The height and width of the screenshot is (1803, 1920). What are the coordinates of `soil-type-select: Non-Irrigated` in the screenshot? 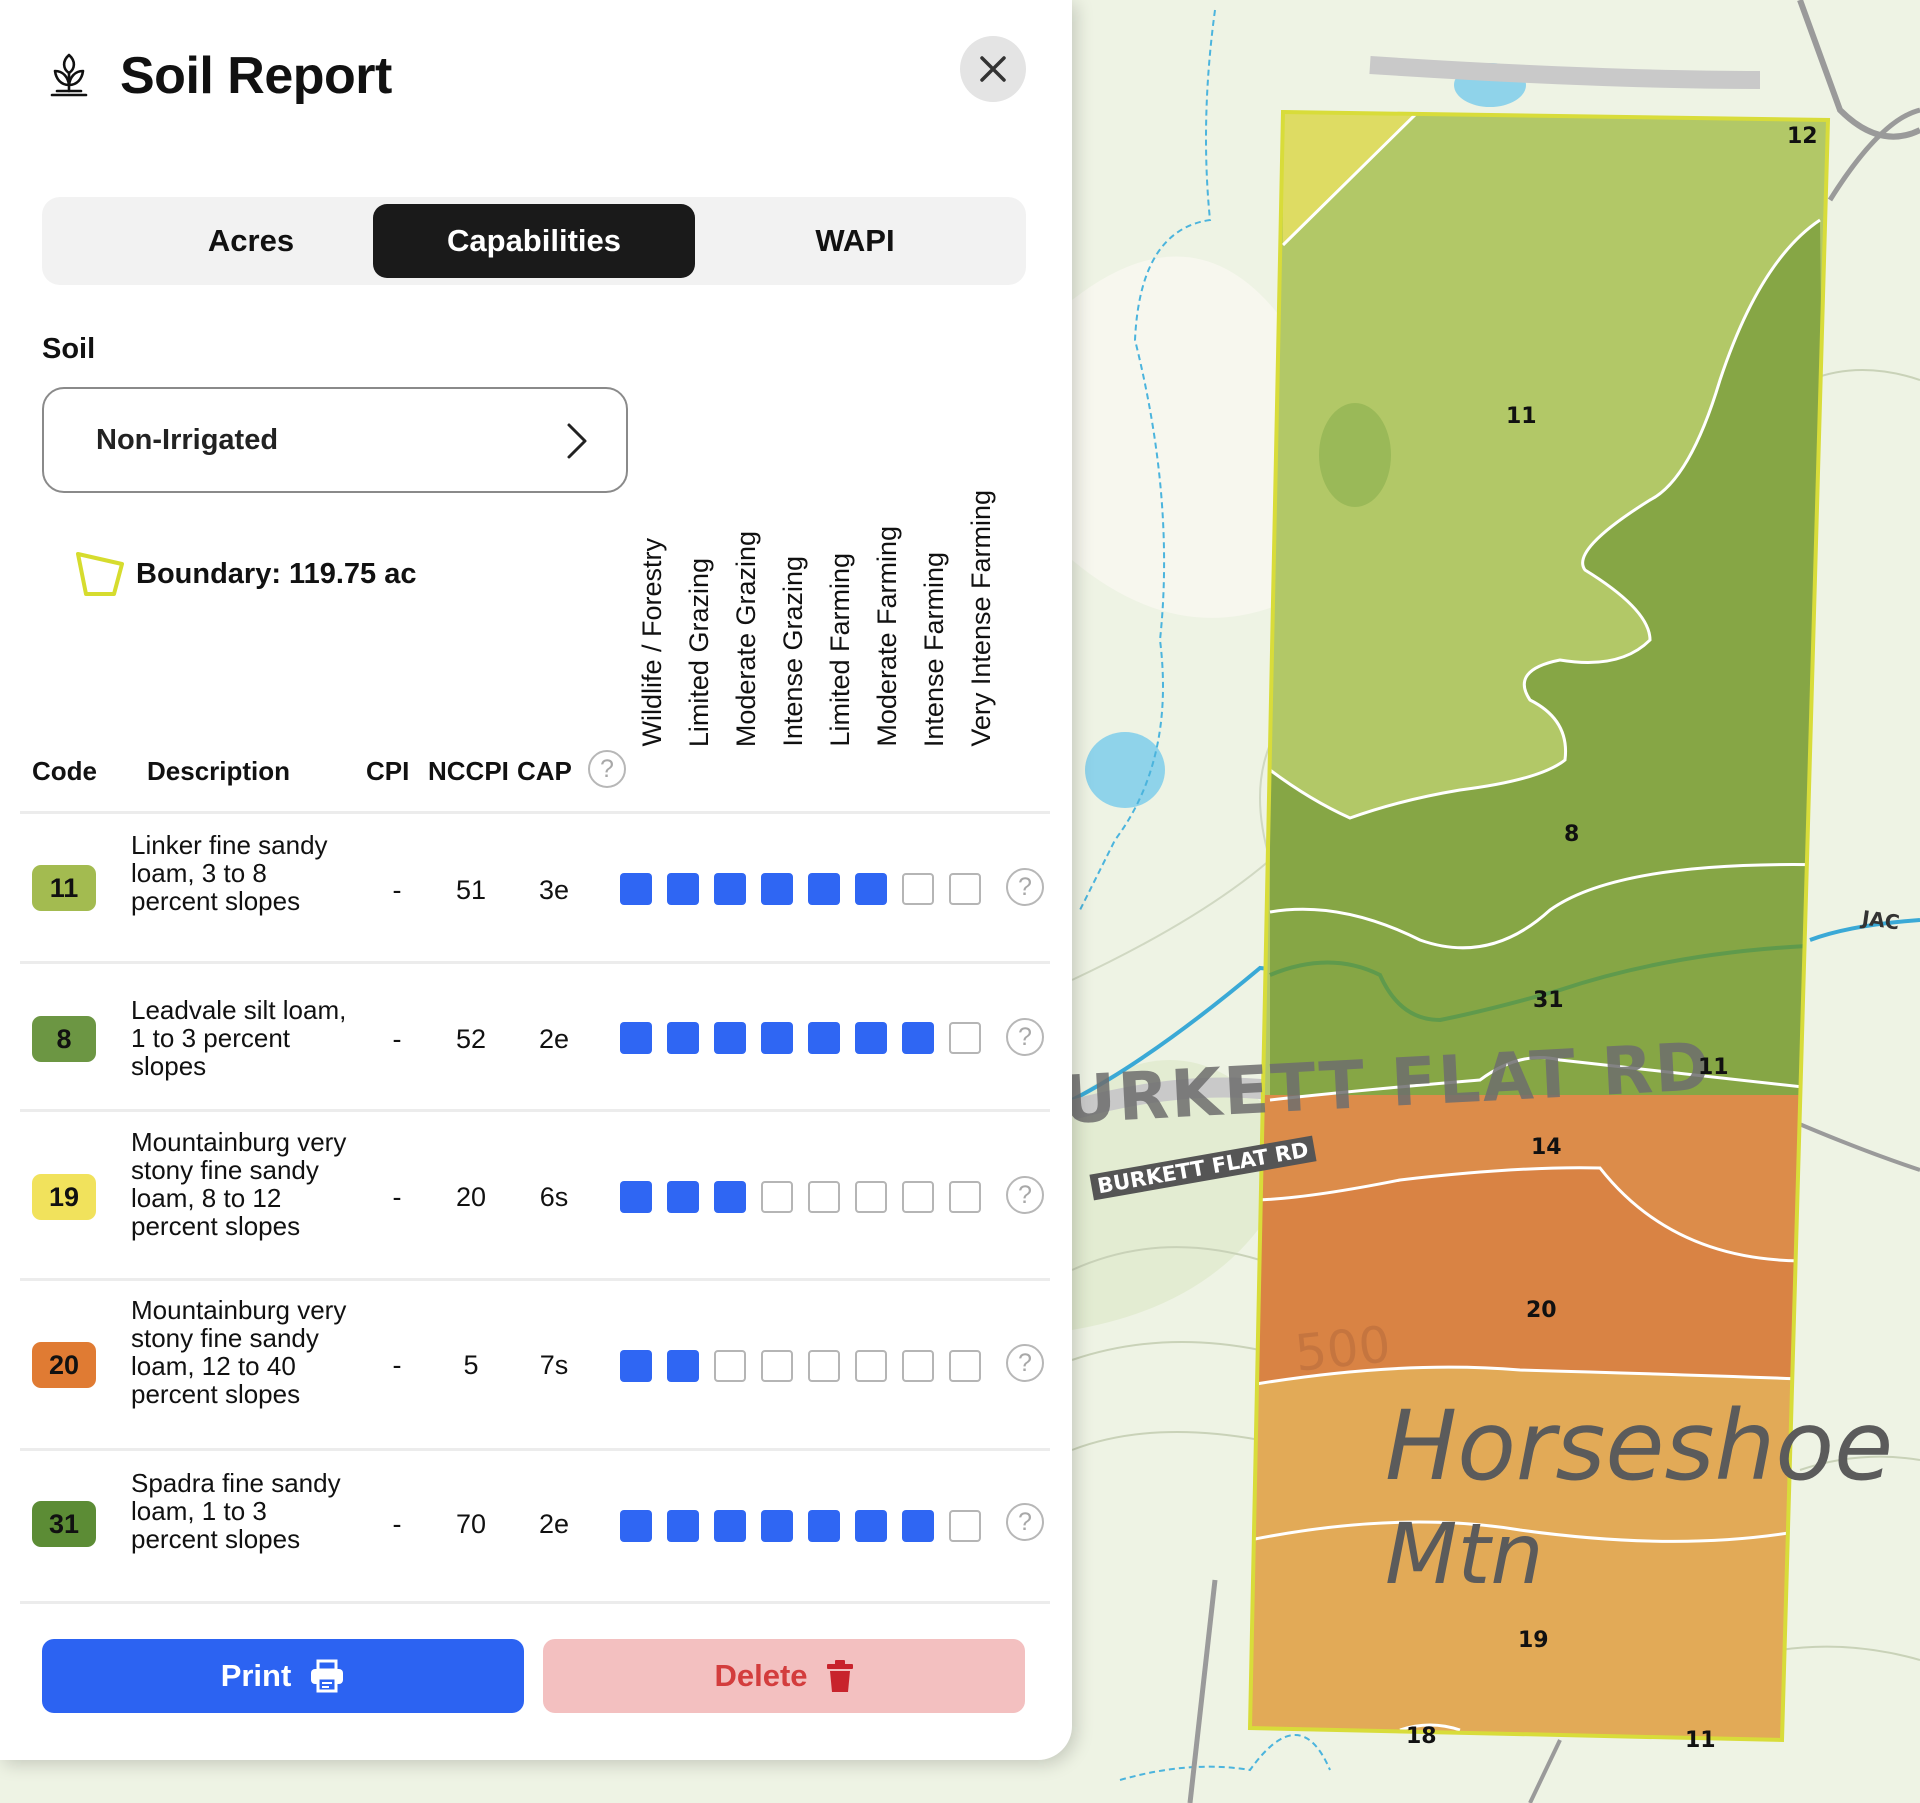 It's located at (335, 440).